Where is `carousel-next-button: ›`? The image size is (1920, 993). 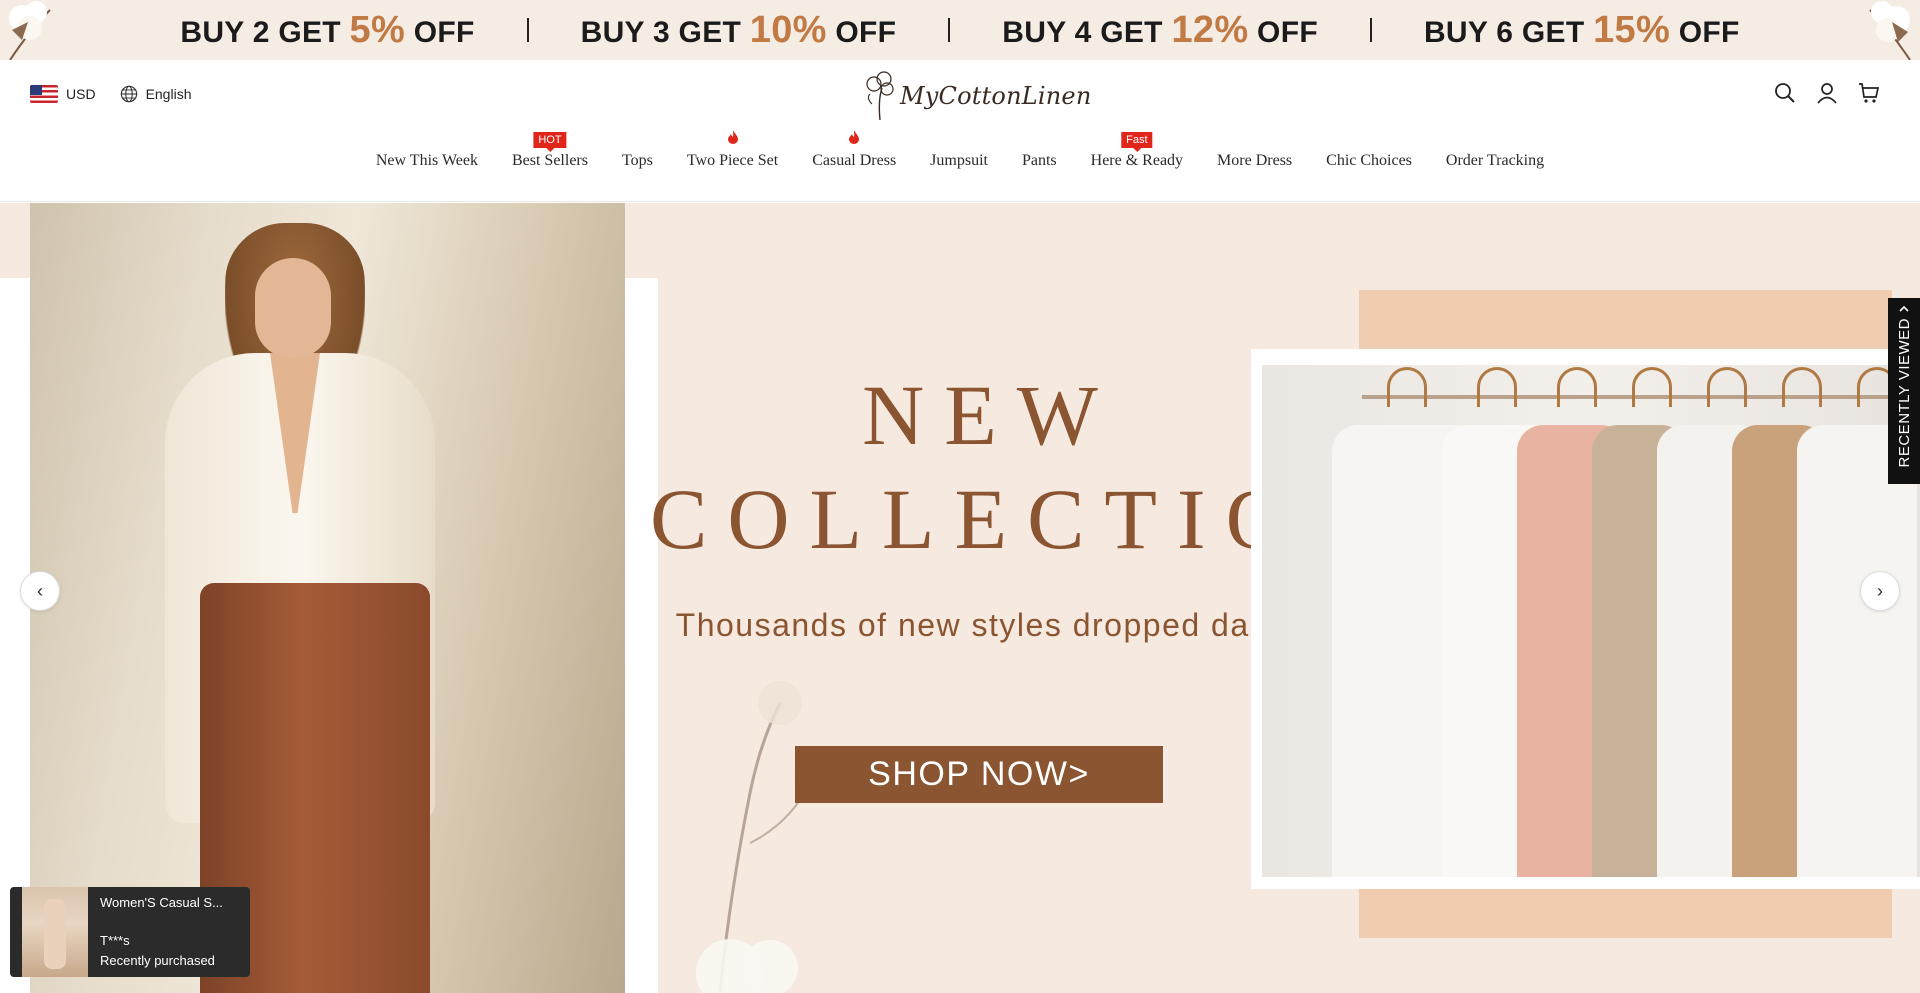 carousel-next-button: › is located at coordinates (1880, 591).